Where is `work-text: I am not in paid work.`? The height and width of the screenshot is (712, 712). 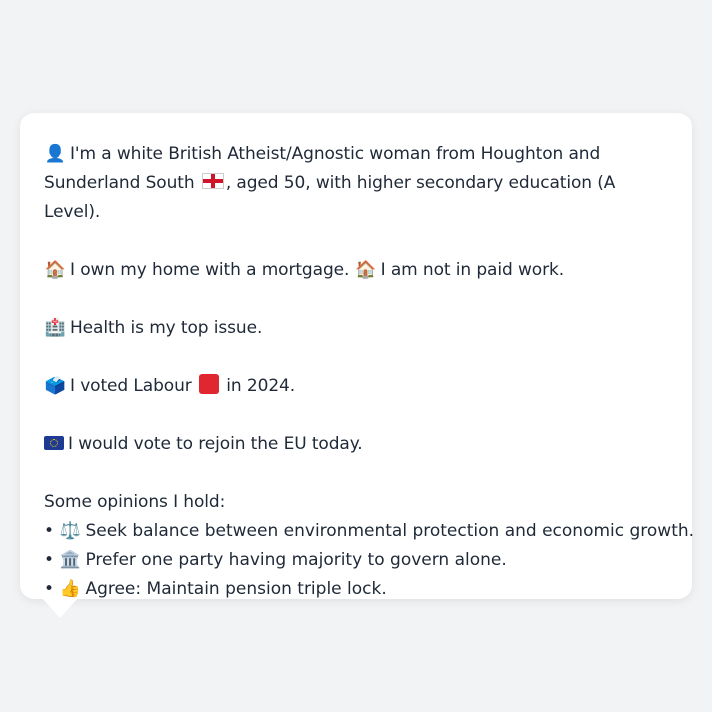
work-text: I am not in paid work. is located at coordinates (472, 270).